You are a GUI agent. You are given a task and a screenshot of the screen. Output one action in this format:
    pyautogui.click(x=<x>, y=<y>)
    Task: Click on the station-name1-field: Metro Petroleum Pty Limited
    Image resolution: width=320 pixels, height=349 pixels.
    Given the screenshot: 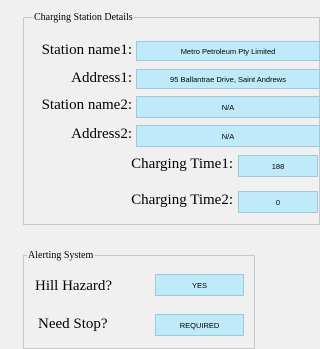 What is the action you would take?
    pyautogui.click(x=228, y=51)
    